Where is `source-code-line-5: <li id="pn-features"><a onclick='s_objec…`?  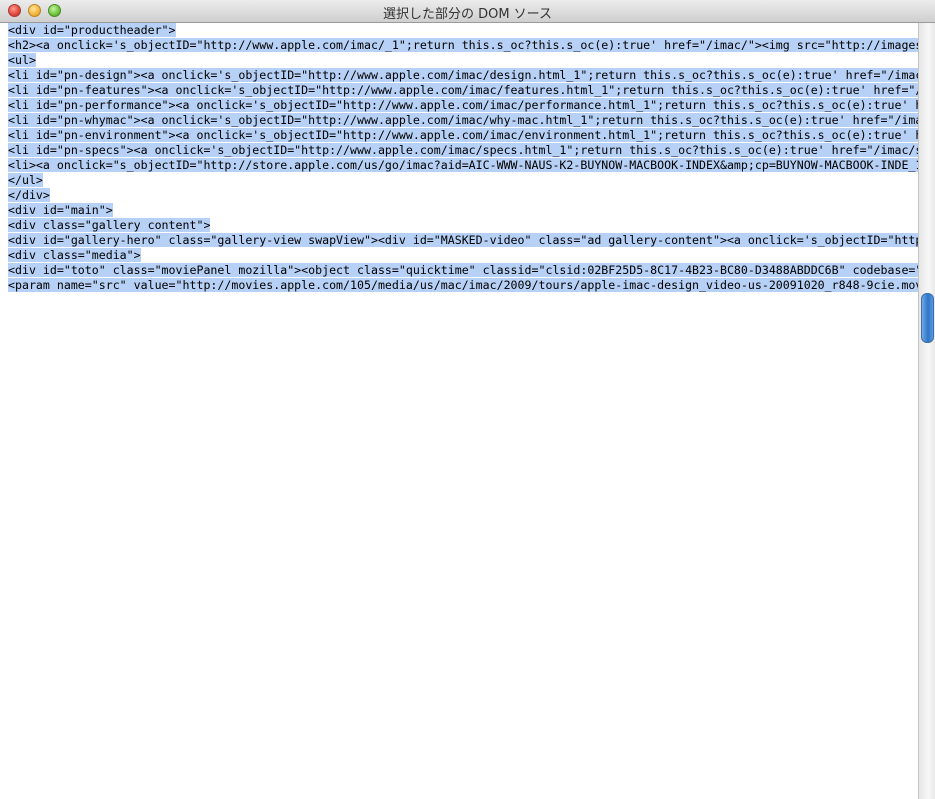 source-code-line-5: <li id="pn-features"><a onclick='s_objec… is located at coordinates (459, 90).